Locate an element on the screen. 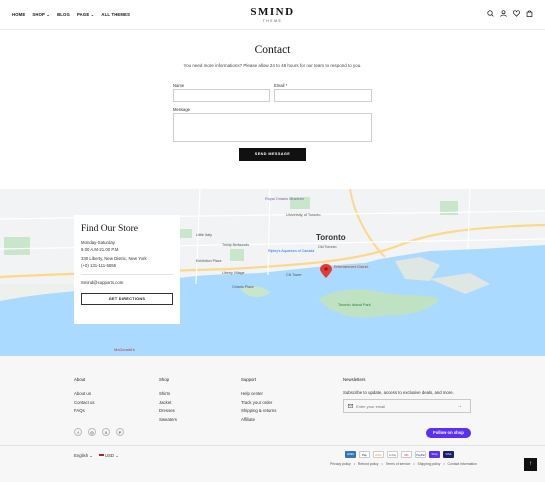 This screenshot has width=545, height=482. map-place-label: Little Italy is located at coordinates (204, 235).